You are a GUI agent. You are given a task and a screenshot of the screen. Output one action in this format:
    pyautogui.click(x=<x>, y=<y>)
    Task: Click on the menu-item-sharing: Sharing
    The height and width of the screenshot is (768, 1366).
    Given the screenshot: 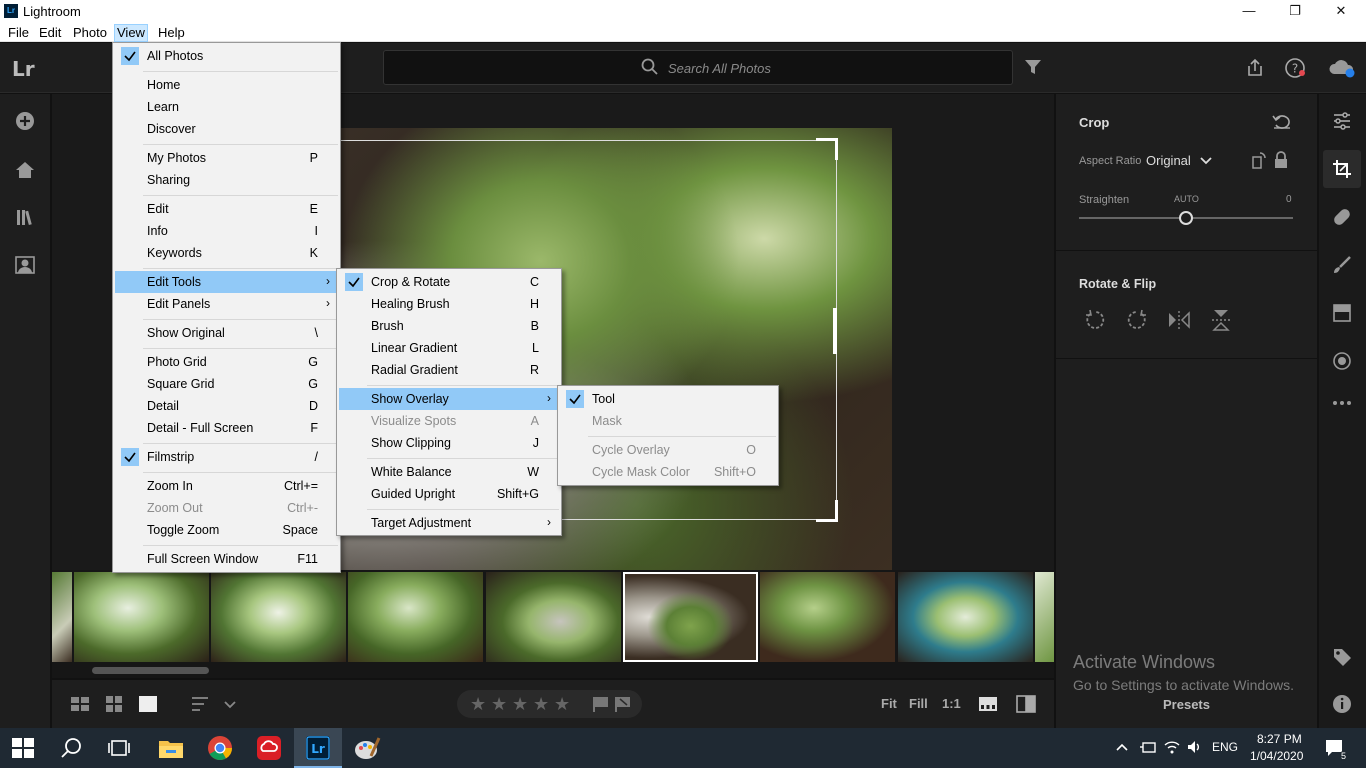 What is the action you would take?
    pyautogui.click(x=226, y=180)
    